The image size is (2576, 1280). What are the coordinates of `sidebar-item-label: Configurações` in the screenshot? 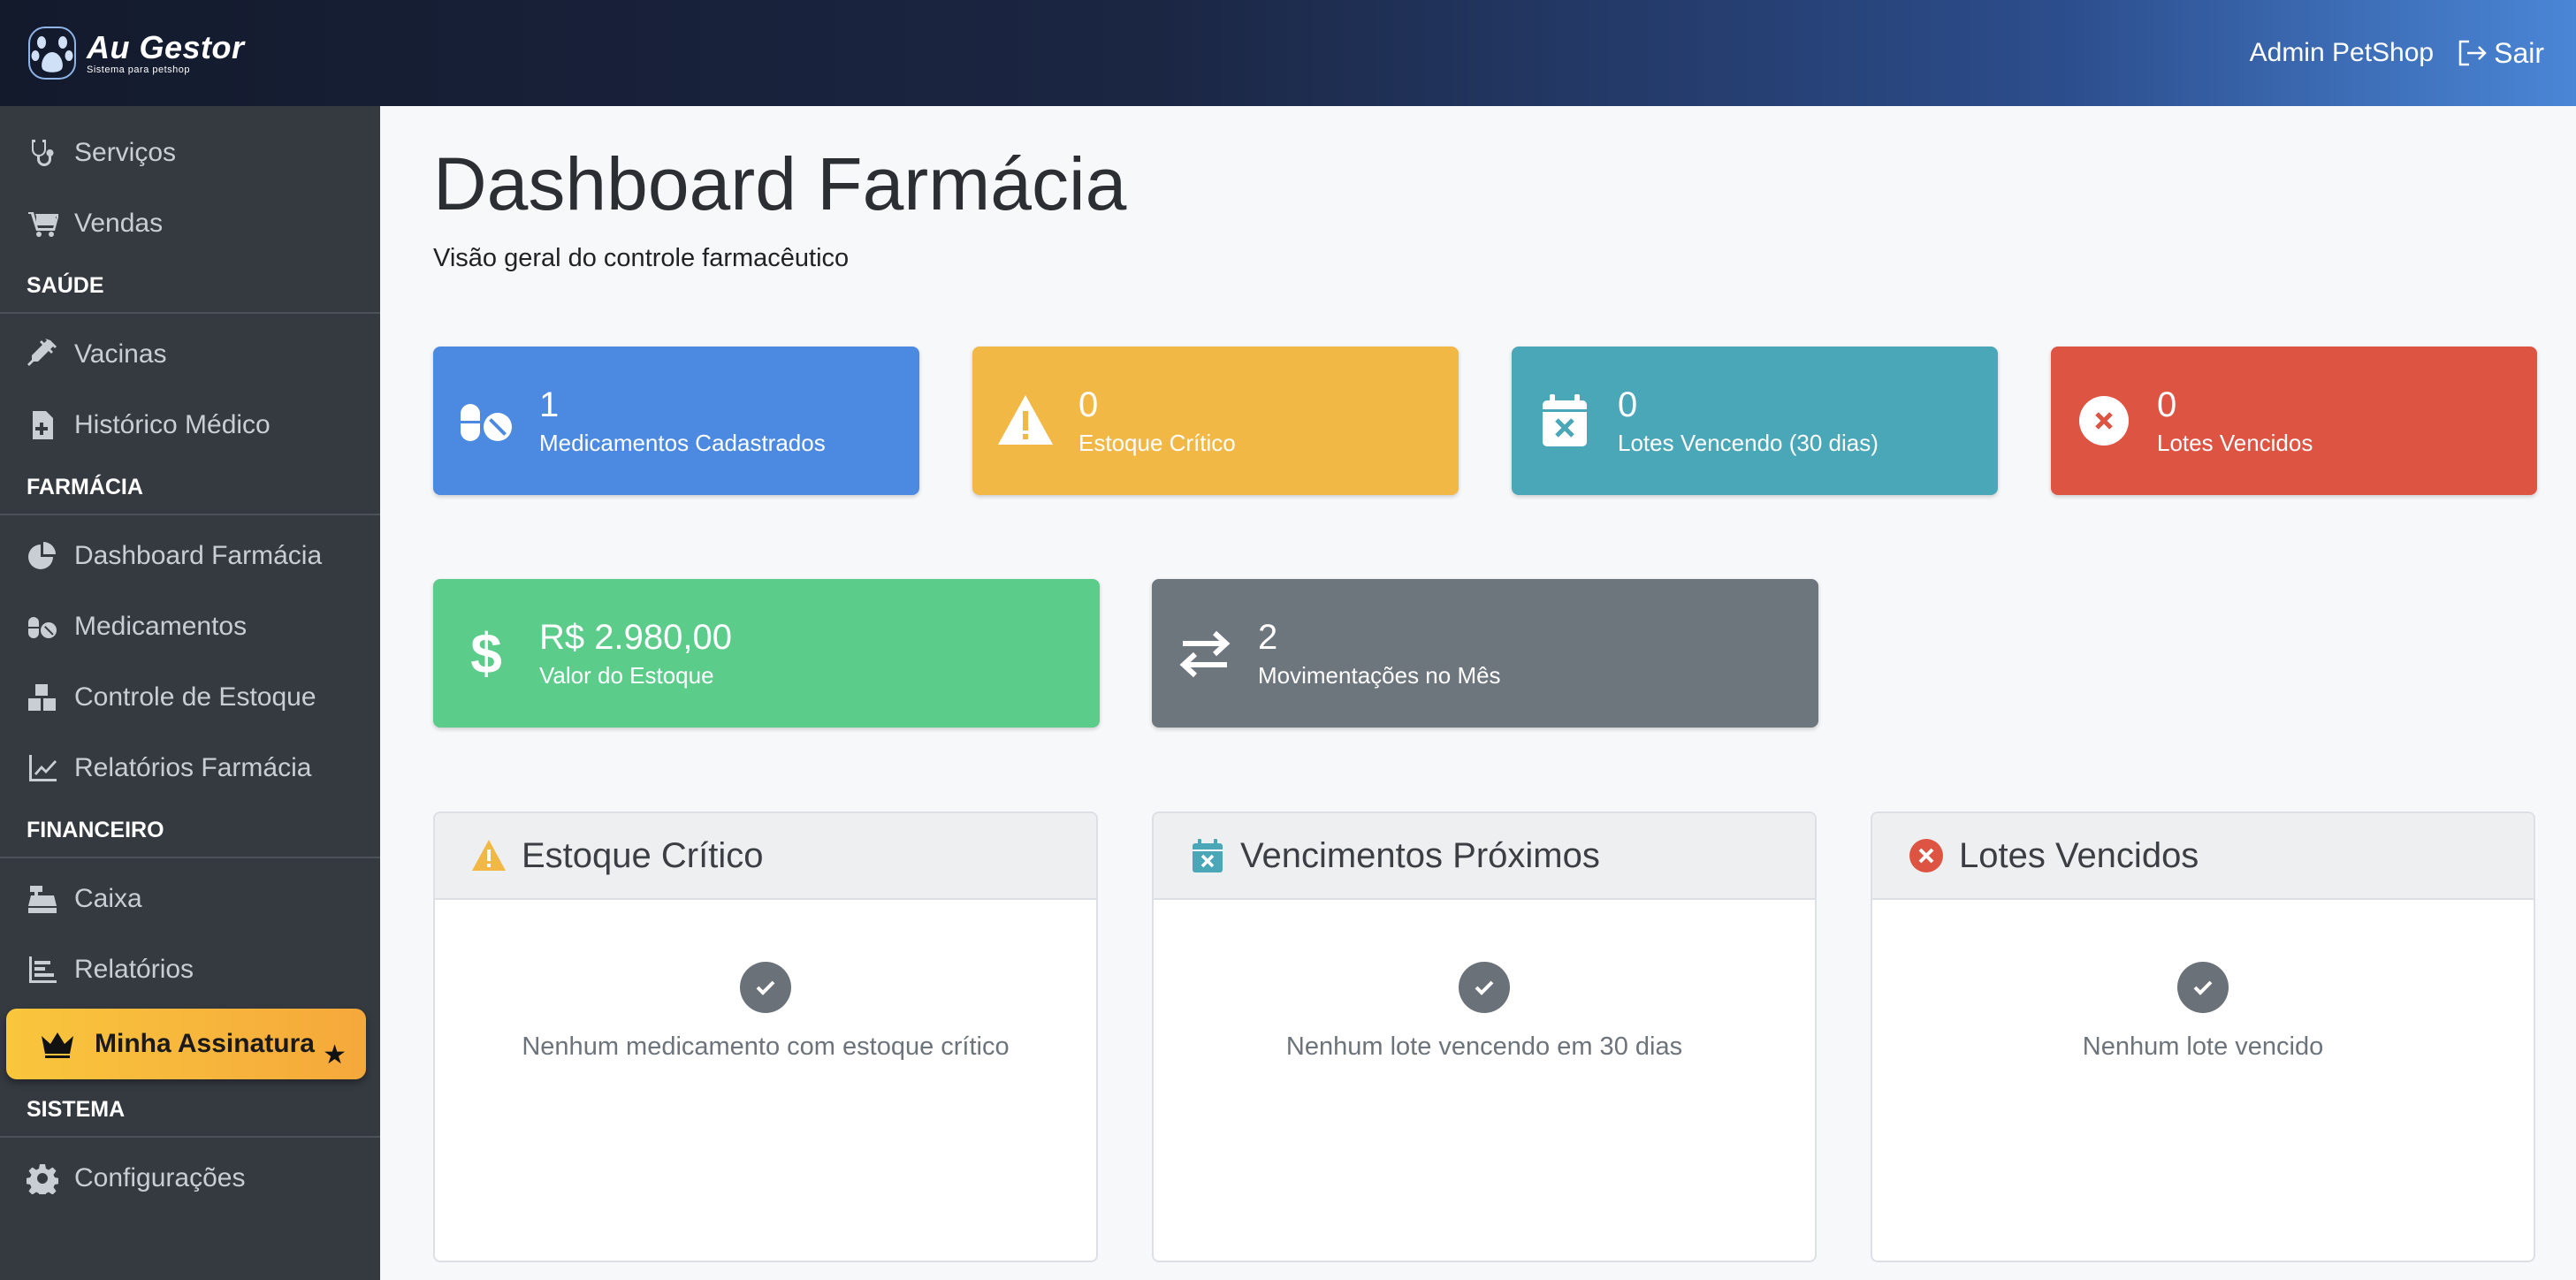 It's located at (160, 1177).